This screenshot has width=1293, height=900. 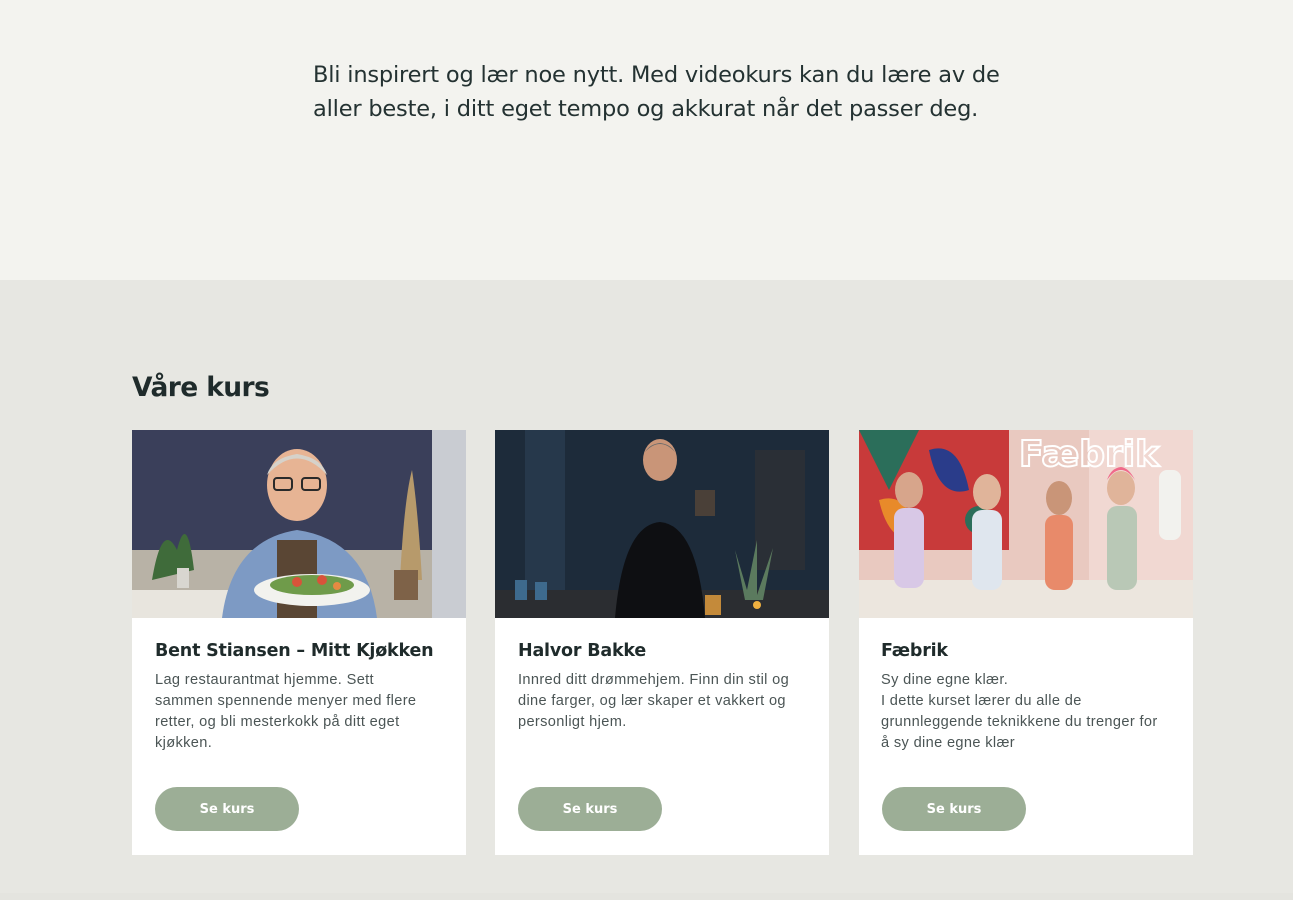 What do you see at coordinates (1089, 454) in the screenshot?
I see `neon-sign-text: Fæbrik` at bounding box center [1089, 454].